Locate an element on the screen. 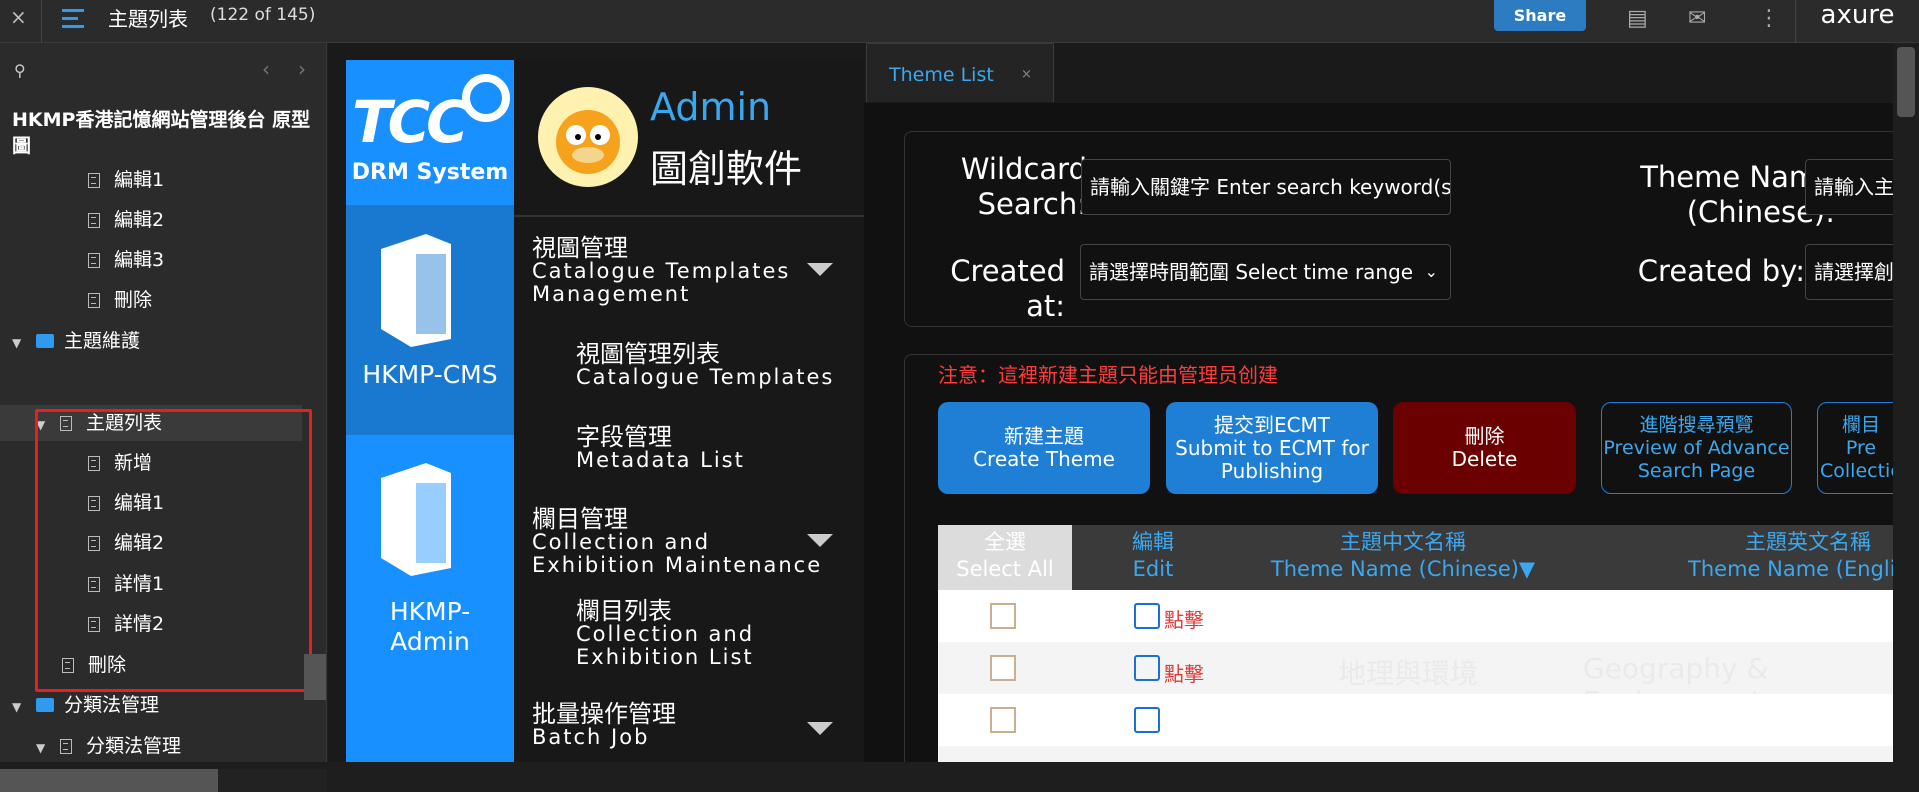  theme-name-english-header: 主題英文名稱 Theme Name (English) is located at coordinates (1798, 556).